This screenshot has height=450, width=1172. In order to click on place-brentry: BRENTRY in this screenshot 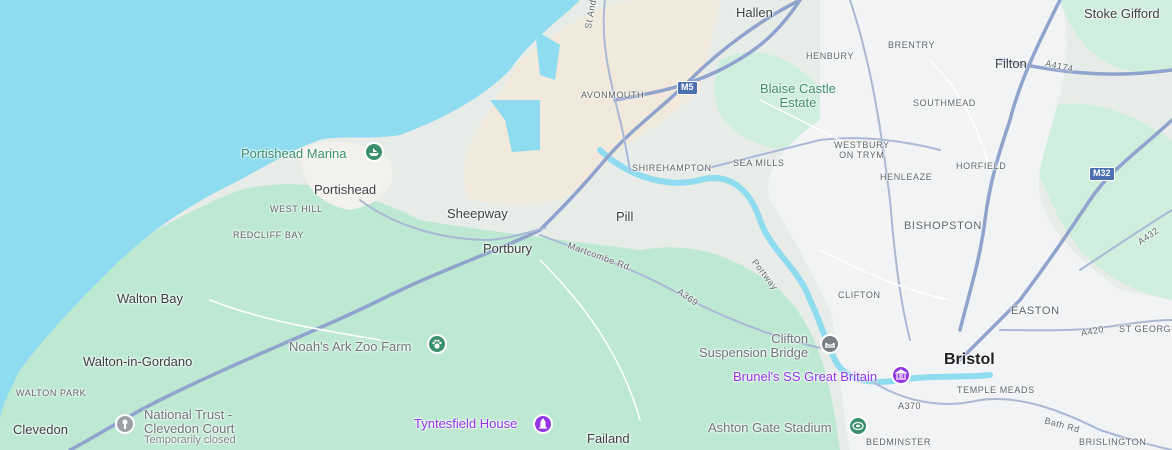, I will do `click(912, 45)`.